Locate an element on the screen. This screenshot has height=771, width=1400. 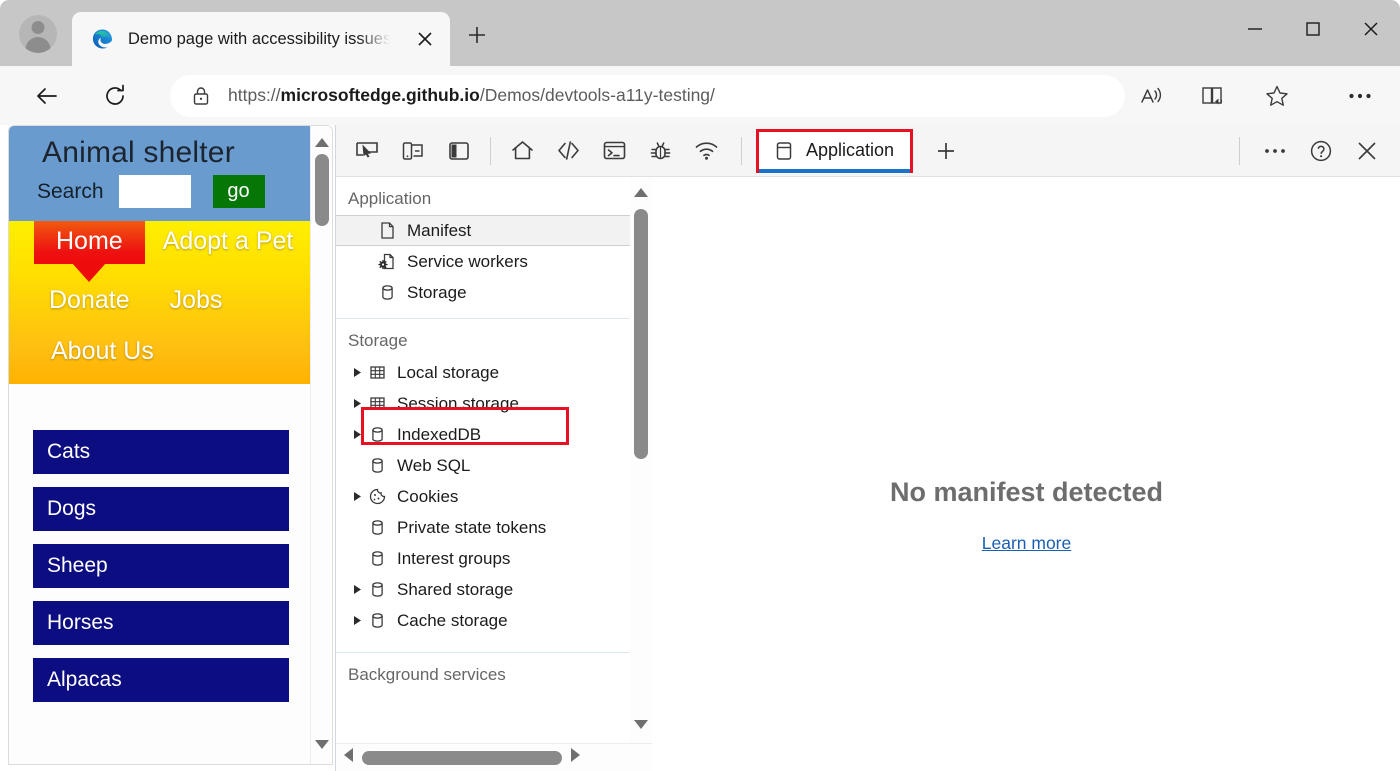
sidebar-item-shared-storage-label: Shared storage is located at coordinates (455, 589).